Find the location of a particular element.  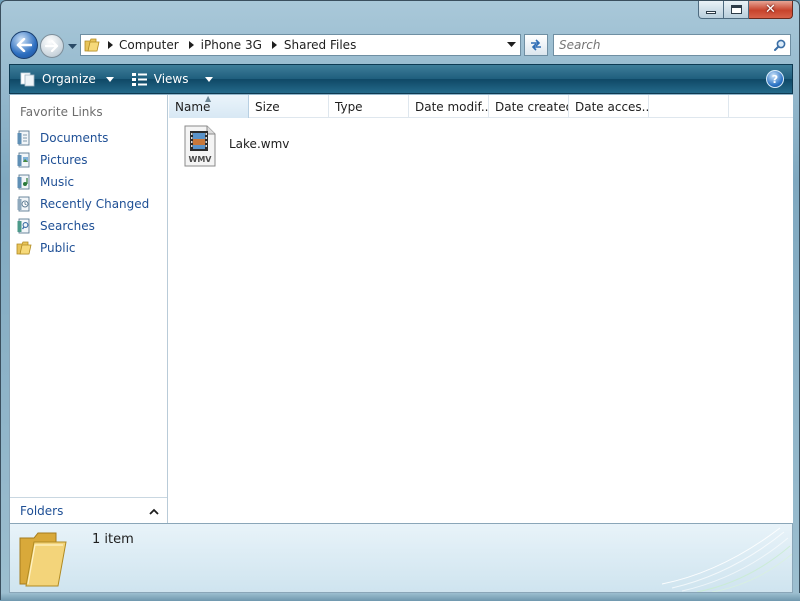

sidebar-item-music: Music is located at coordinates (82, 182).